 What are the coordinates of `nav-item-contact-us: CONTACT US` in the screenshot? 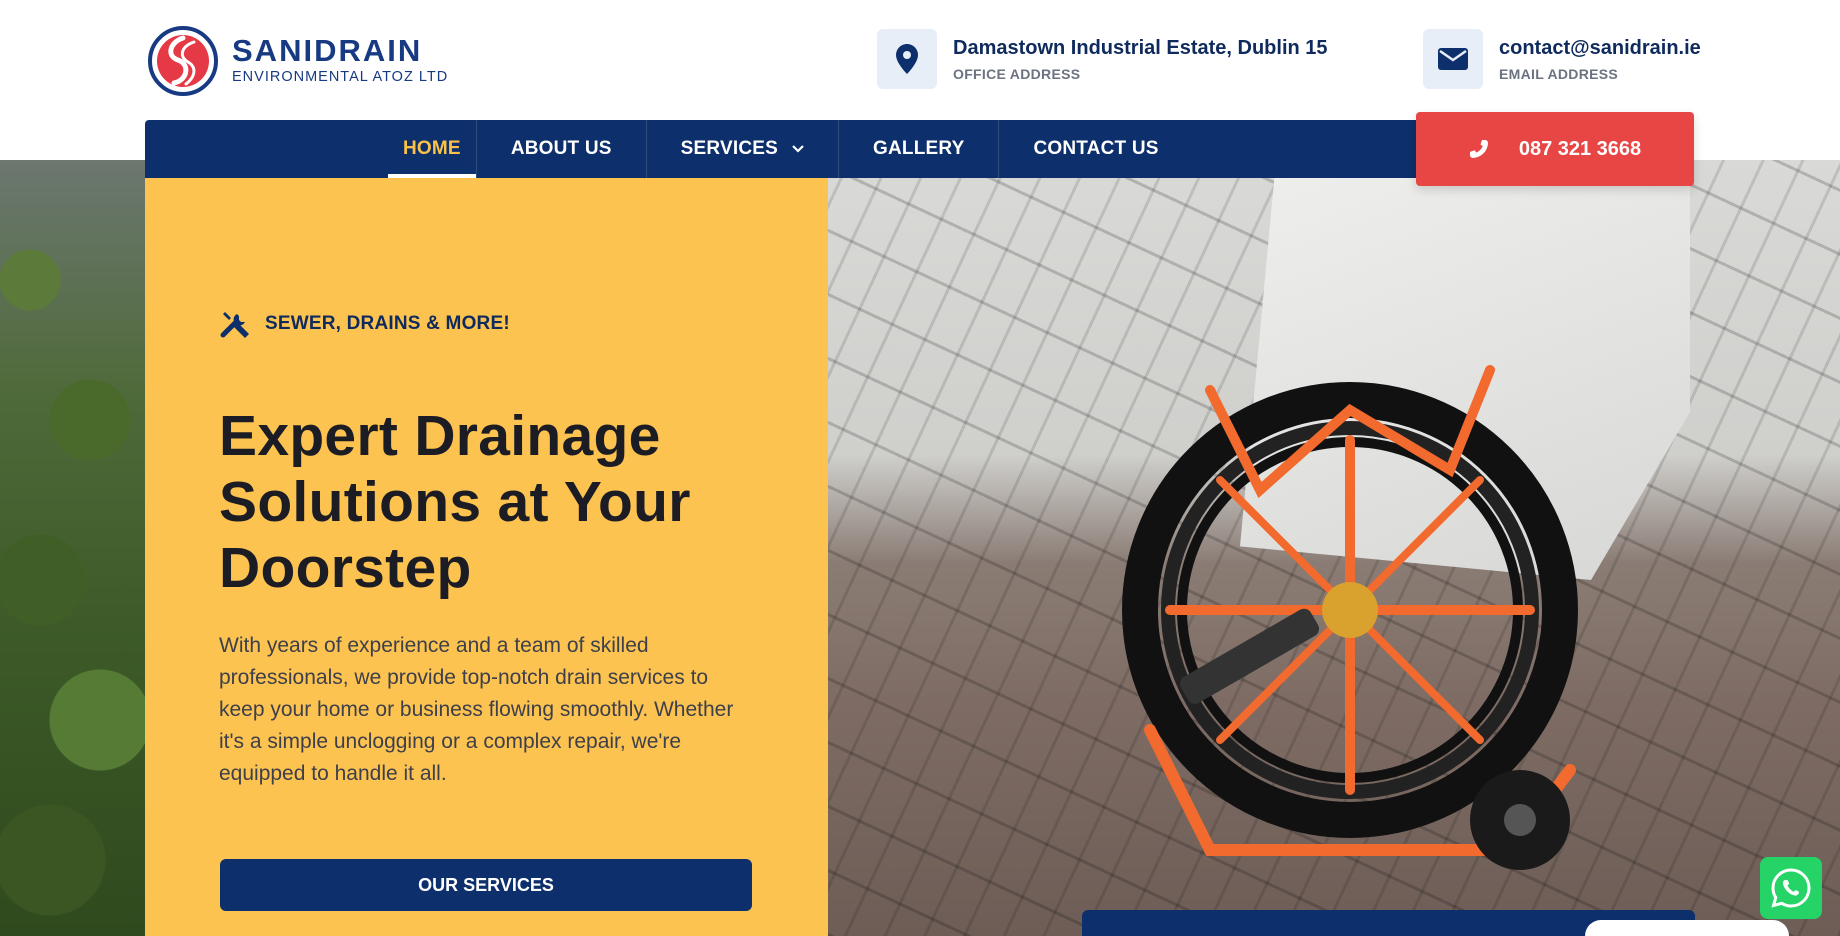 It's located at (1095, 149).